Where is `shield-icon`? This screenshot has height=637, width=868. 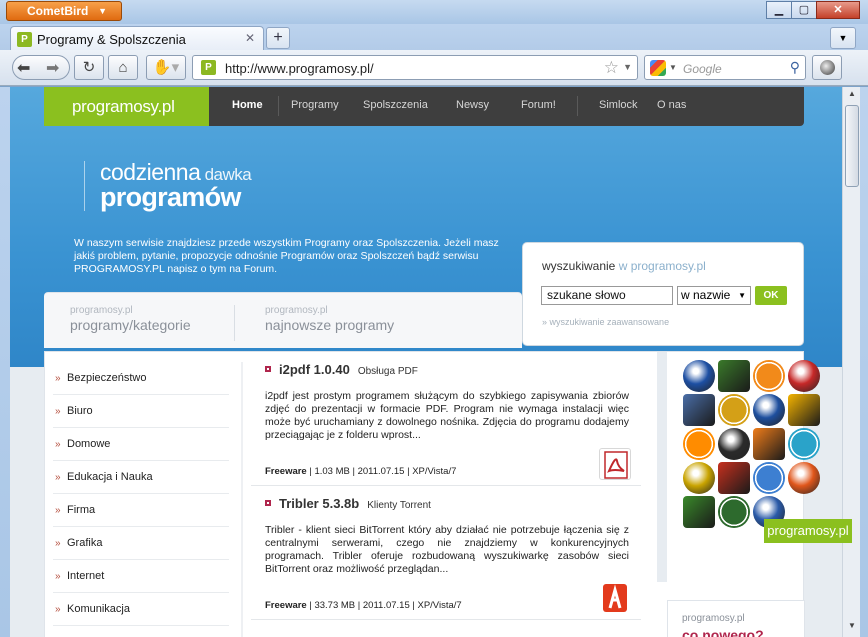 shield-icon is located at coordinates (804, 376).